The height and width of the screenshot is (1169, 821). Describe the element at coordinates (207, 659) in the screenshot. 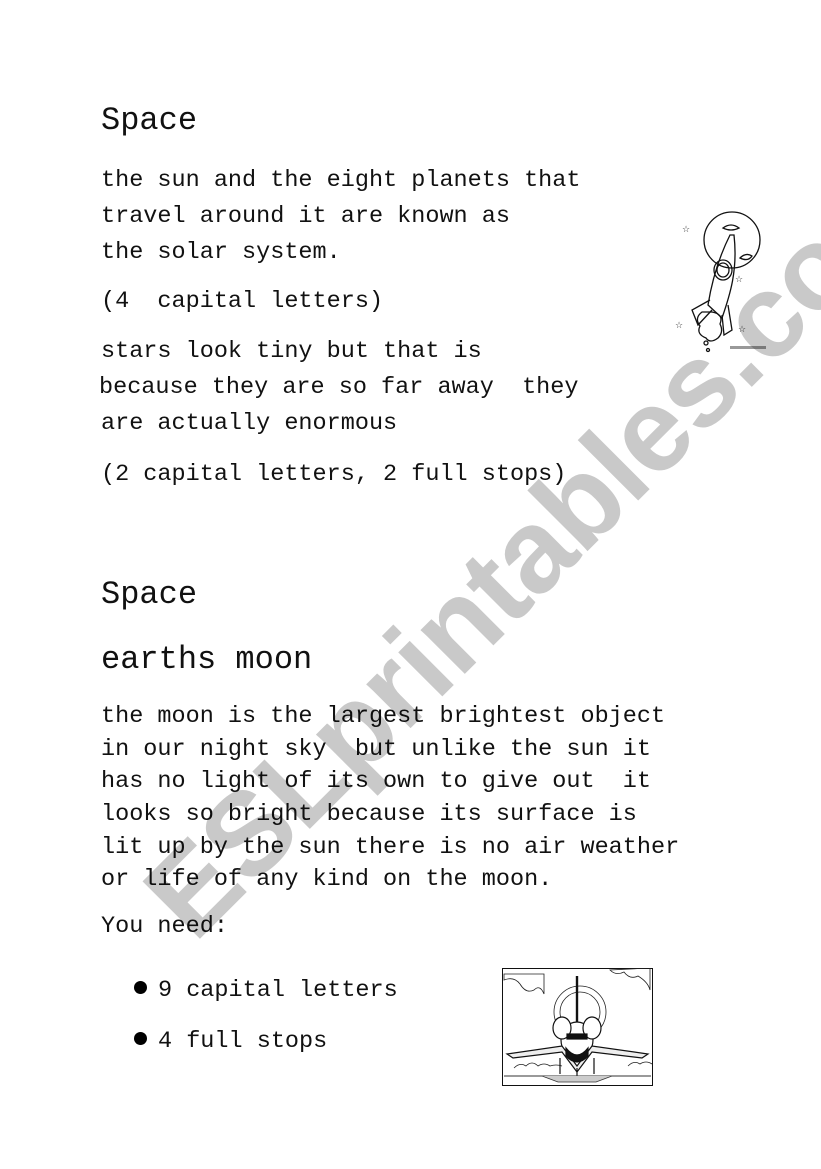

I see `section2-subtitle: earths moon` at that location.